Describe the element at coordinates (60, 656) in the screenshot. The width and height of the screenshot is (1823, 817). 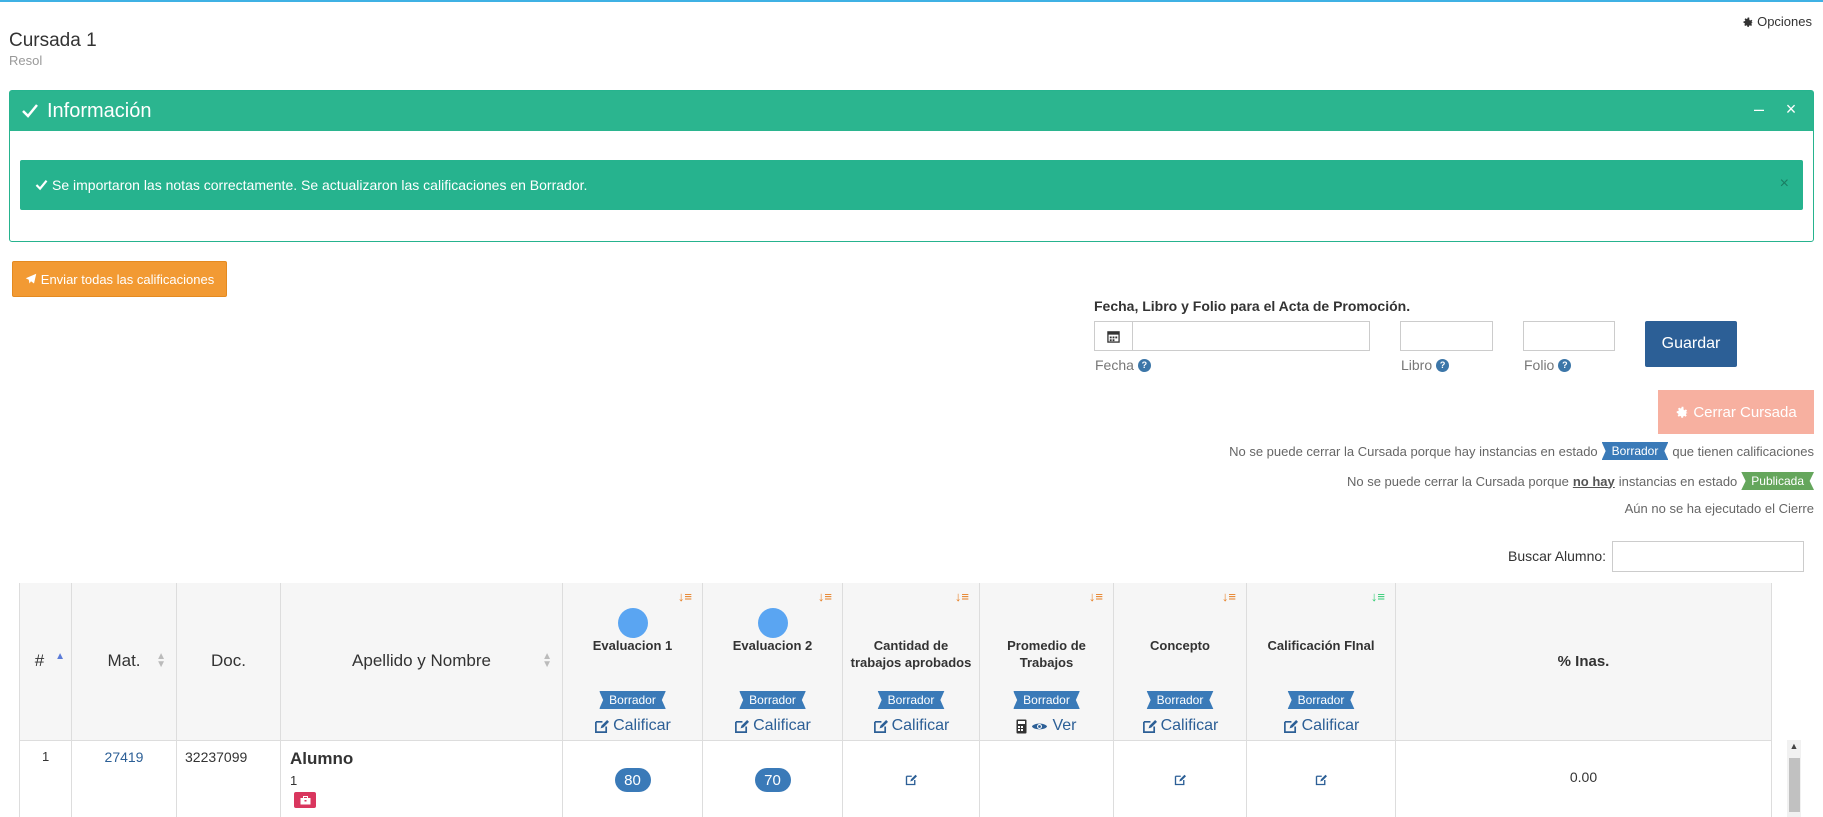
I see `sort-asc-icon: ▲` at that location.